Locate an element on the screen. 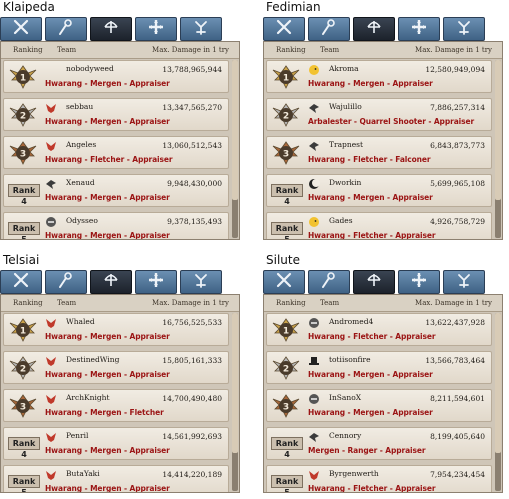  max-damage: 15,805,161,333 is located at coordinates (192, 360).